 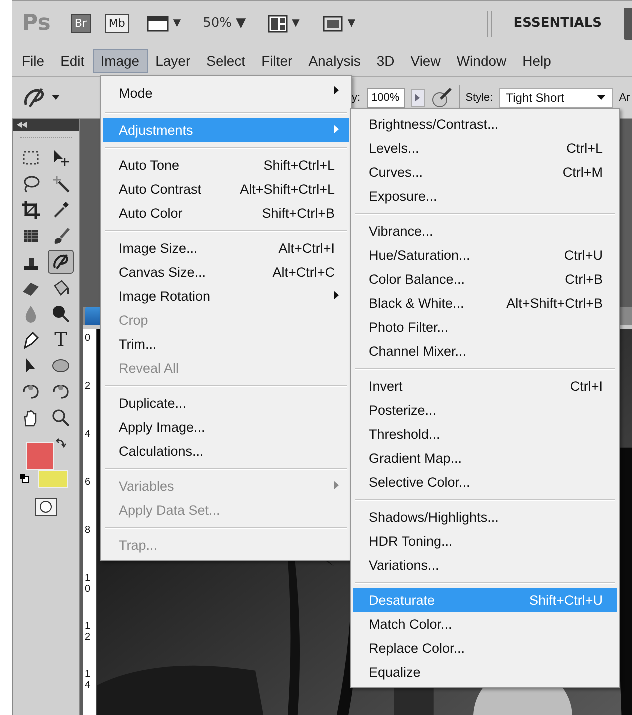 I want to click on foreground-color-swatch, so click(x=40, y=456).